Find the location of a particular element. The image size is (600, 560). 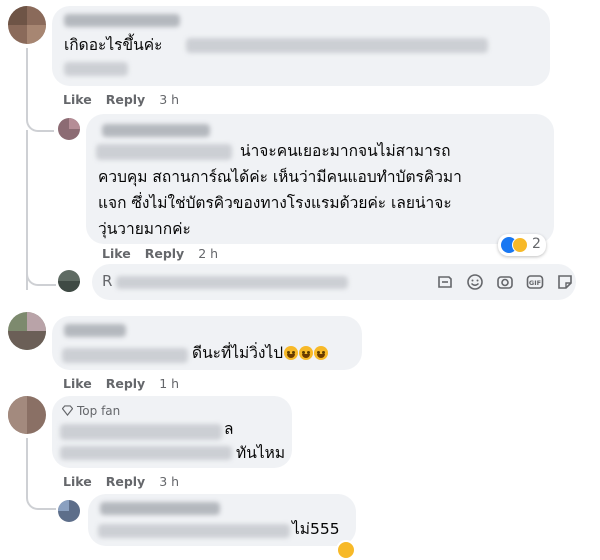

top-fan-badge: Top fan is located at coordinates (91, 411).